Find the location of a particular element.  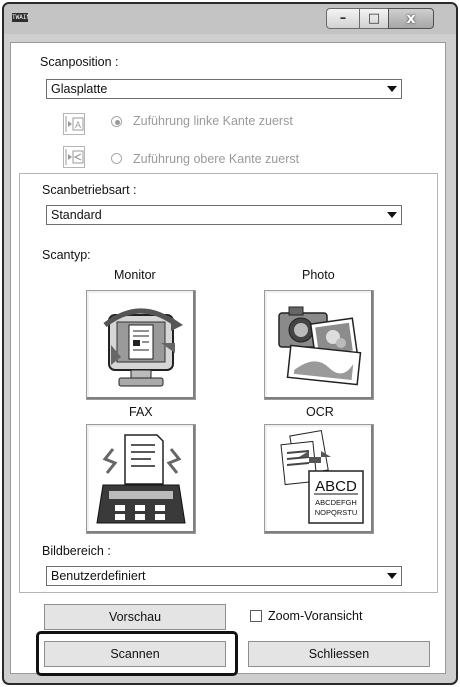

scan-type-fax-button is located at coordinates (141, 479).